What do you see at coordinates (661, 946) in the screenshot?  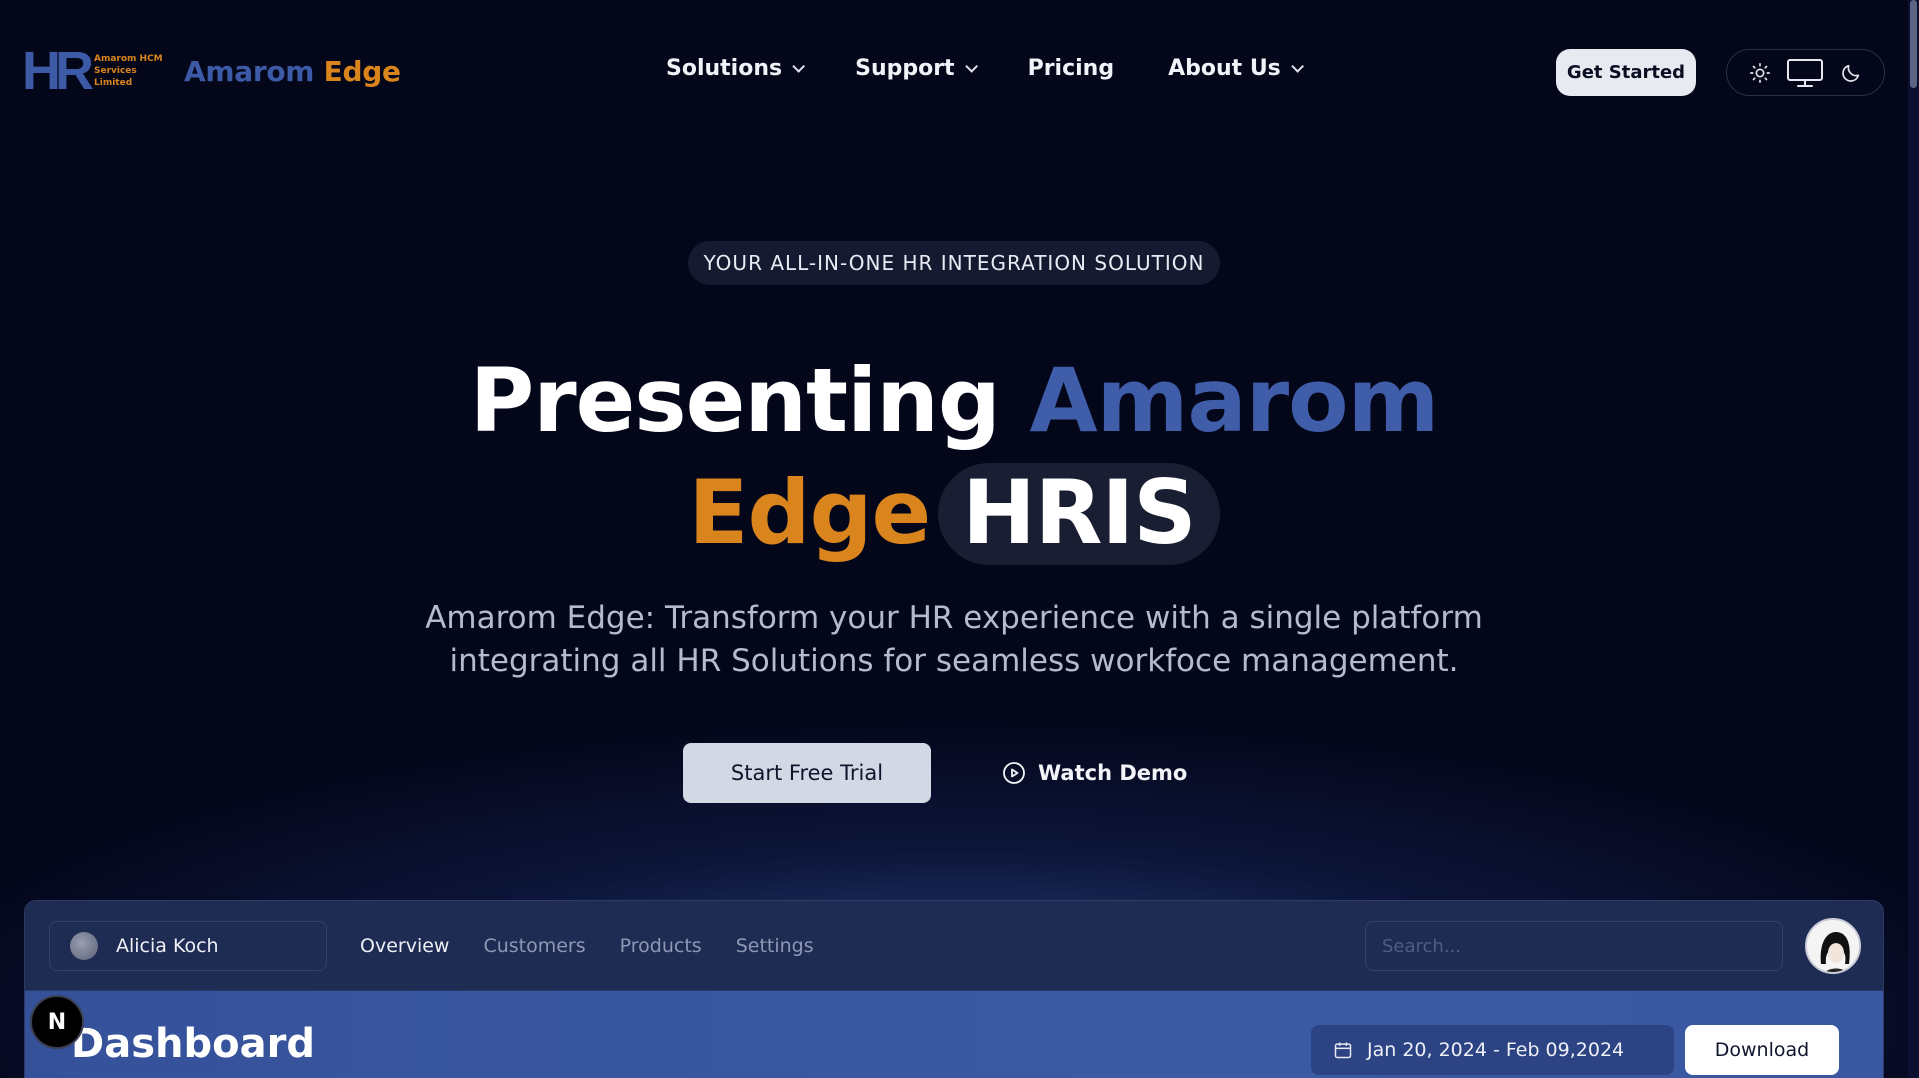 I see `tab-products: Products` at bounding box center [661, 946].